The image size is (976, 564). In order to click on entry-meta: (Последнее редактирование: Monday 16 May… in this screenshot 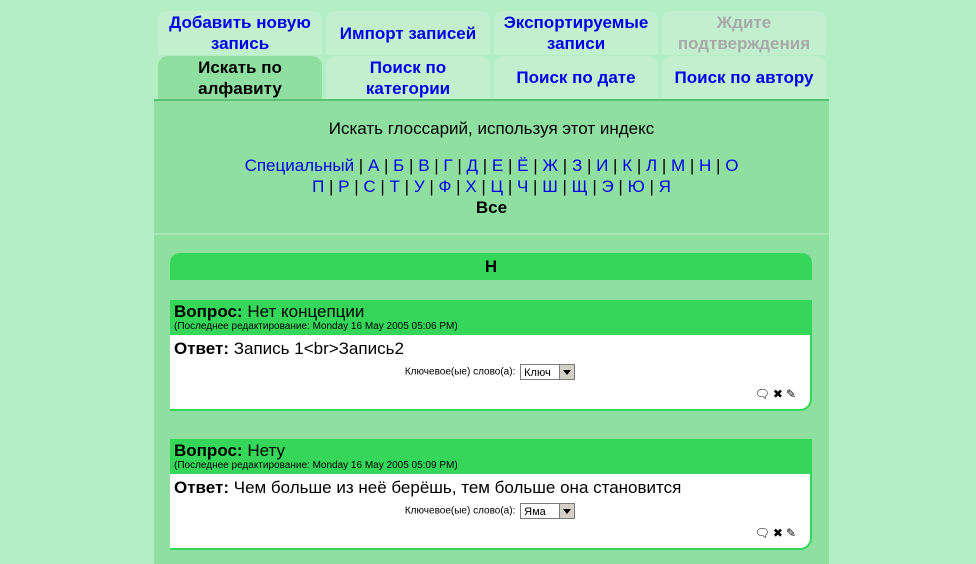, I will do `click(316, 326)`.